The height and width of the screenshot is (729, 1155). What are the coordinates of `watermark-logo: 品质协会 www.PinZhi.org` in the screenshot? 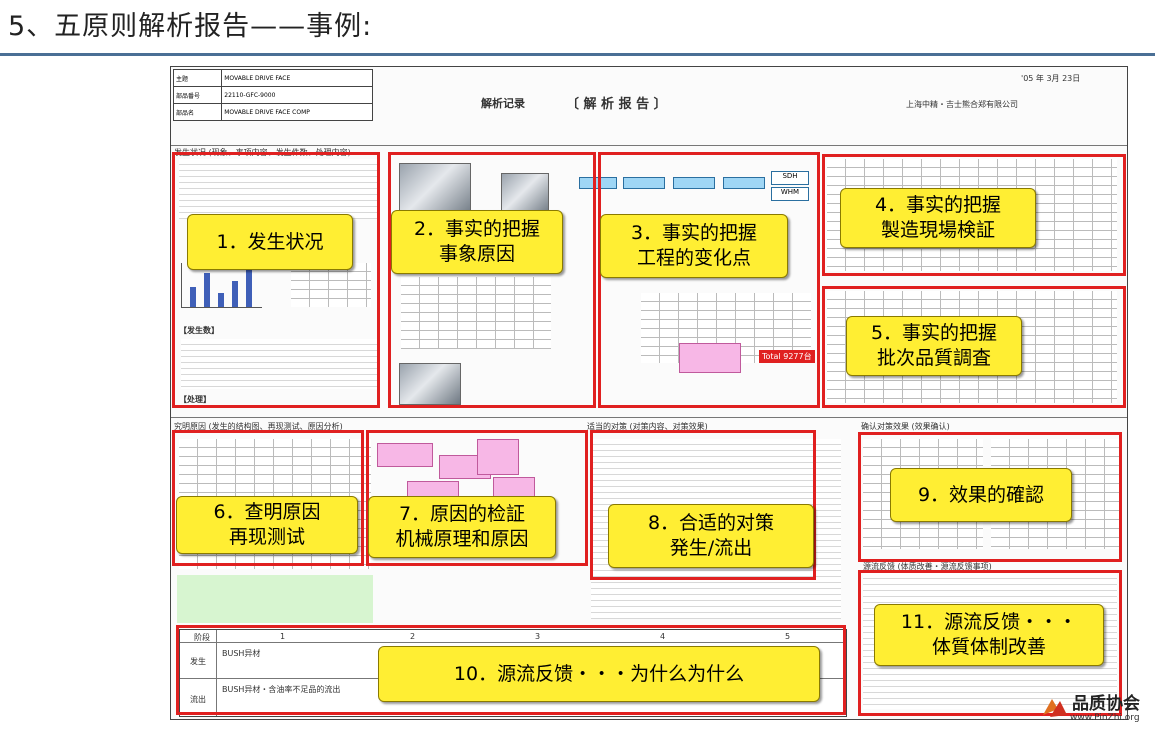 It's located at (1097, 709).